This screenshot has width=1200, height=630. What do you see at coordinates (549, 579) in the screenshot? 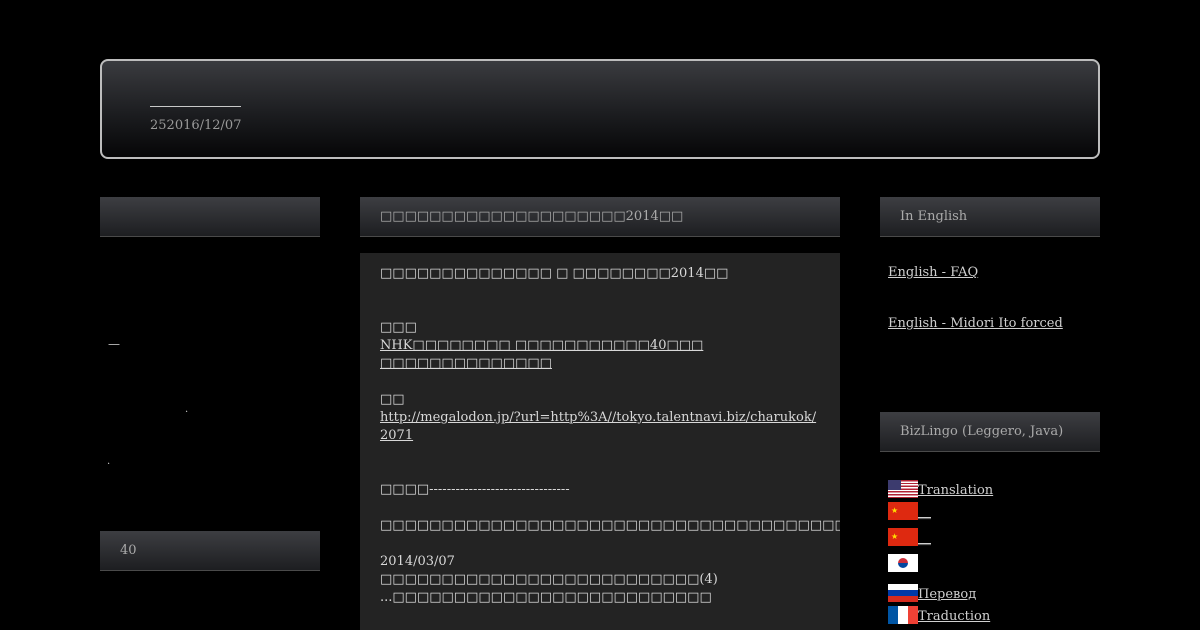
I see `article-text: □□□□□□□□□□□□□□□□□□□□□□□□□□(4)` at bounding box center [549, 579].